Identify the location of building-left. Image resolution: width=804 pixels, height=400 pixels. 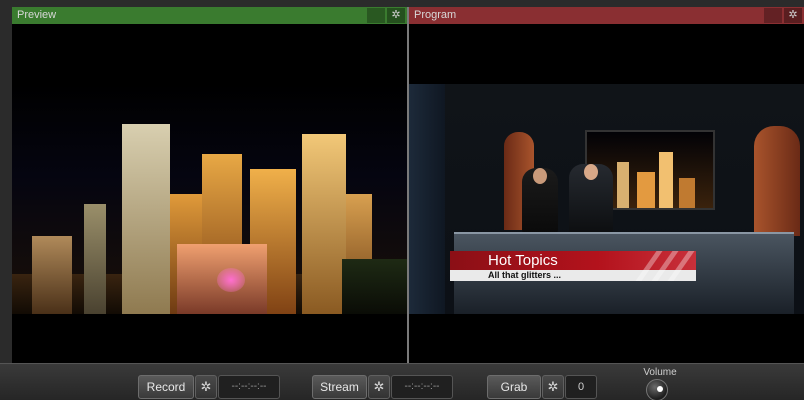
(52, 275).